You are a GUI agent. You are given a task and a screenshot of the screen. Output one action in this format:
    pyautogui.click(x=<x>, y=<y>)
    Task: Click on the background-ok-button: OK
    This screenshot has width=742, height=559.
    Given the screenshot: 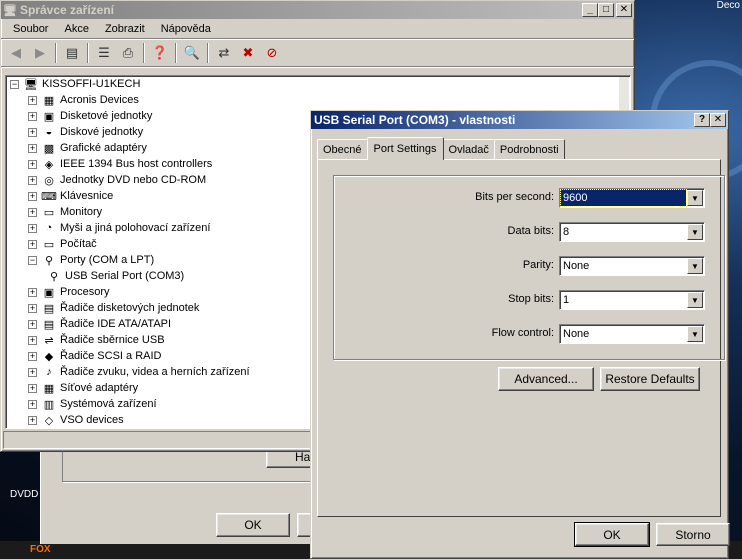 What is the action you would take?
    pyautogui.click(x=253, y=525)
    